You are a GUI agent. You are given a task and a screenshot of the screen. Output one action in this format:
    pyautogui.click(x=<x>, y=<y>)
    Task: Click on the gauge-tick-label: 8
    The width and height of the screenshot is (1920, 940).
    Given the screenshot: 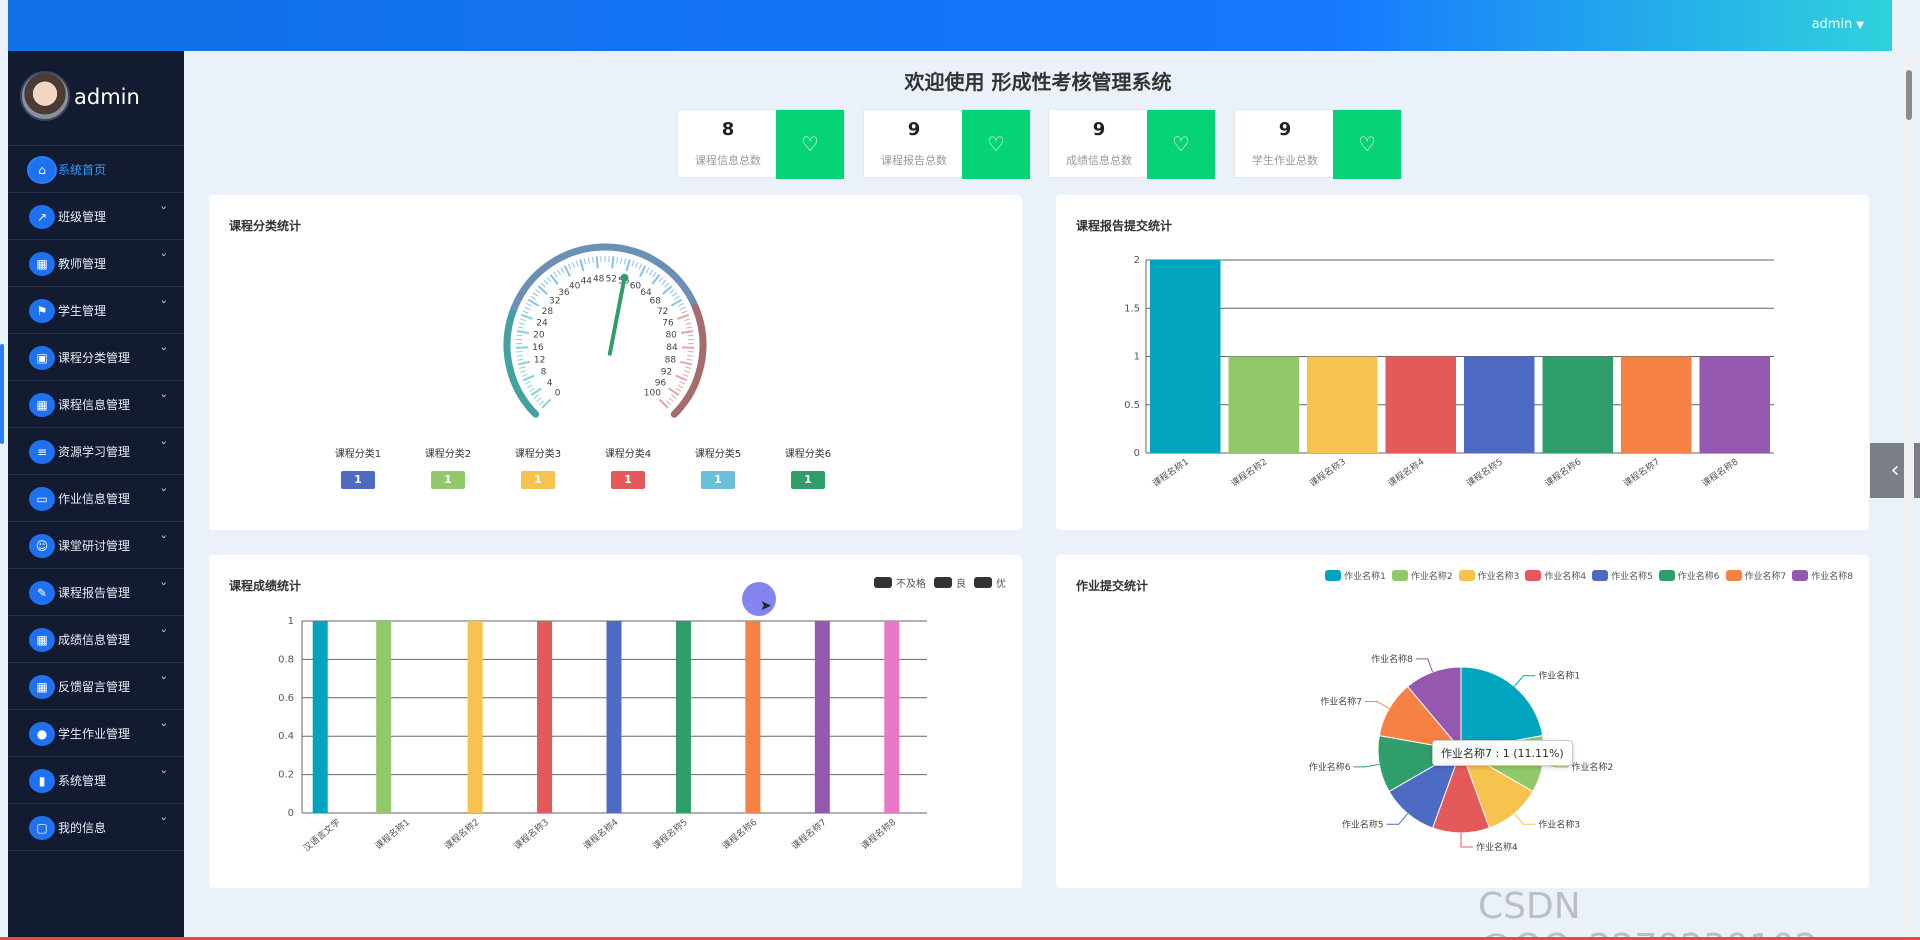 What is the action you would take?
    pyautogui.click(x=544, y=373)
    